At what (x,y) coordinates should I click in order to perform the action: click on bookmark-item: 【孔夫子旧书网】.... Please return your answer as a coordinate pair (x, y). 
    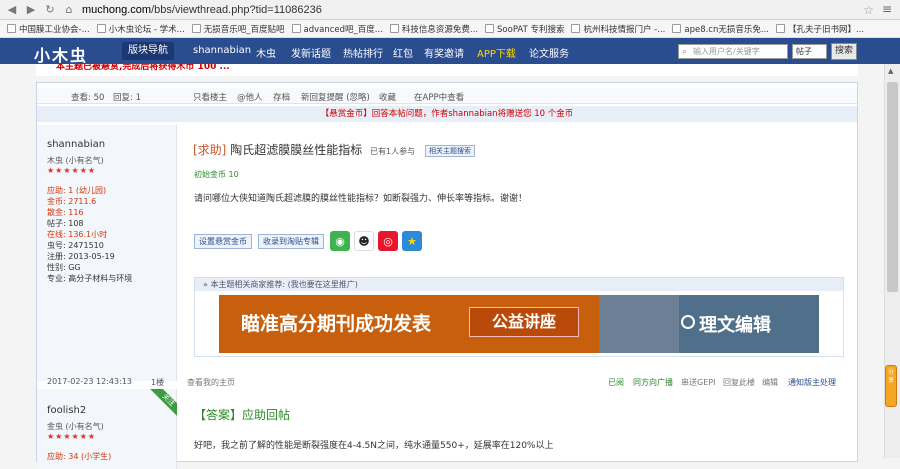
    Looking at the image, I should click on (819, 29).